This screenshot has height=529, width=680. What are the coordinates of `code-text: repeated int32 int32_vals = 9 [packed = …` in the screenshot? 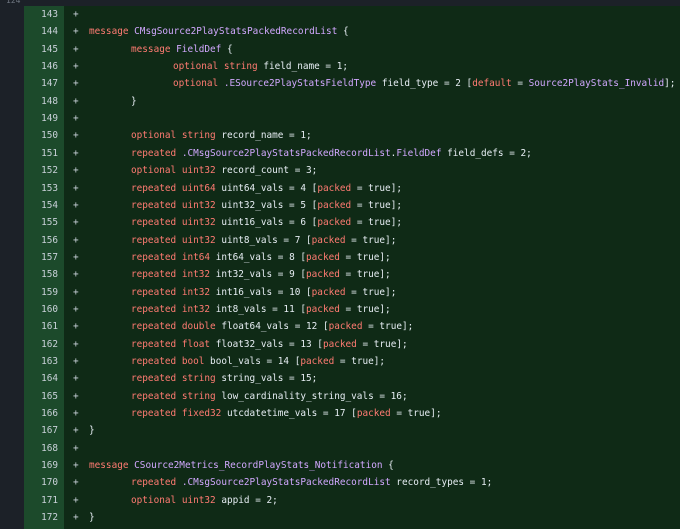 It's located at (261, 274).